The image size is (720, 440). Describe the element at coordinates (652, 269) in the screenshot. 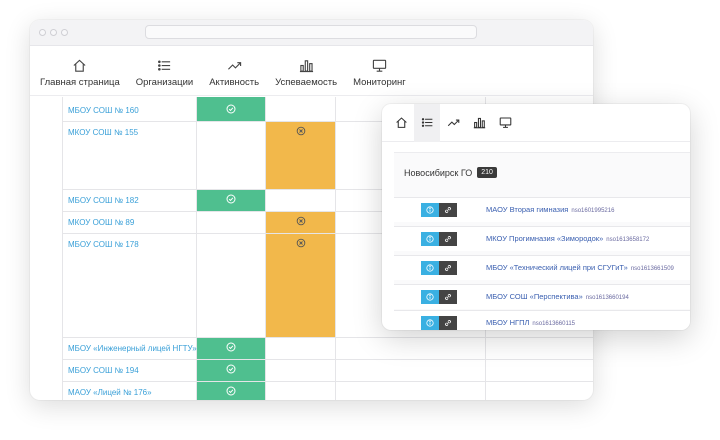

I see `organization-code: nso1613661509` at that location.